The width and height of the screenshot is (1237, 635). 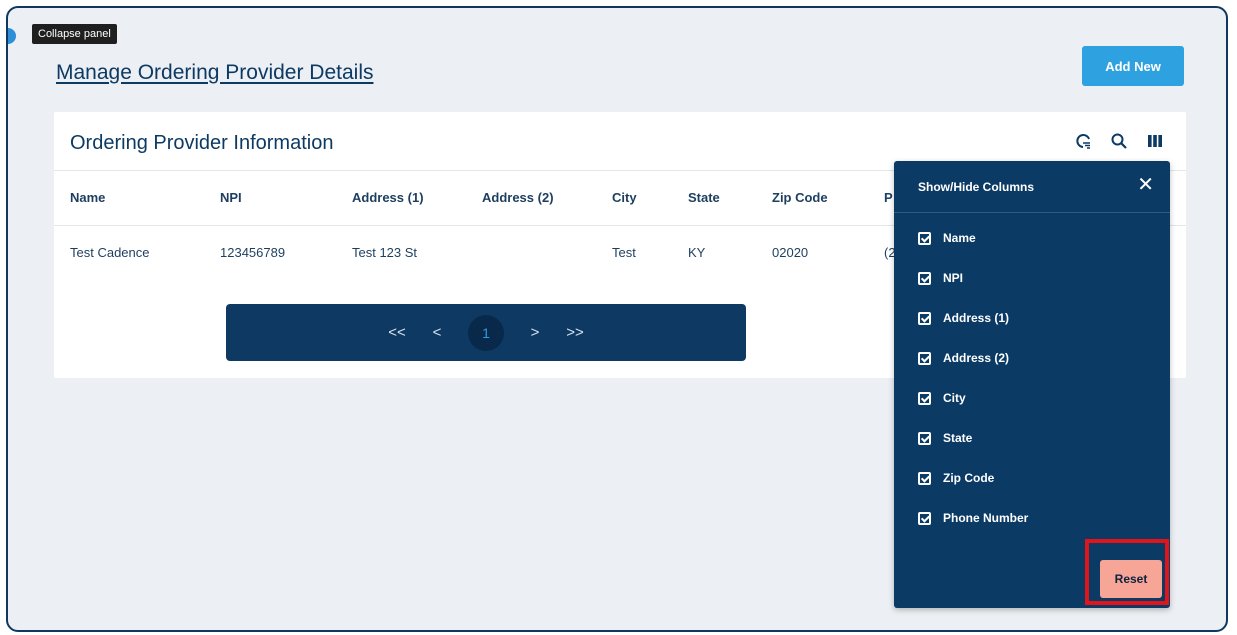 What do you see at coordinates (953, 278) in the screenshot?
I see `column-toggle-label: NPI` at bounding box center [953, 278].